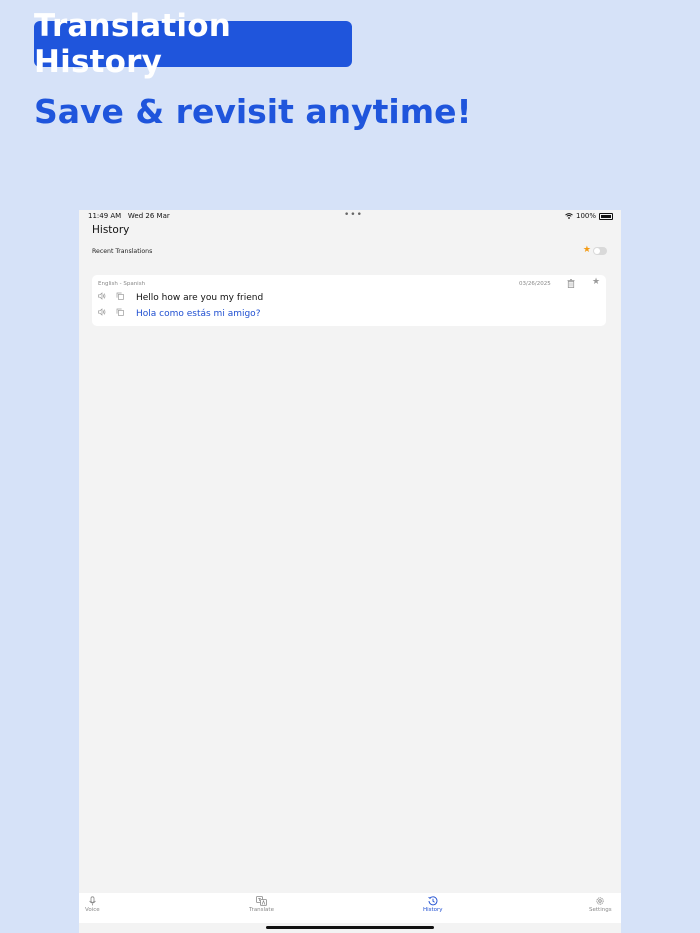  Describe the element at coordinates (148, 216) in the screenshot. I see `status-date: Wed 26 Mar` at that location.